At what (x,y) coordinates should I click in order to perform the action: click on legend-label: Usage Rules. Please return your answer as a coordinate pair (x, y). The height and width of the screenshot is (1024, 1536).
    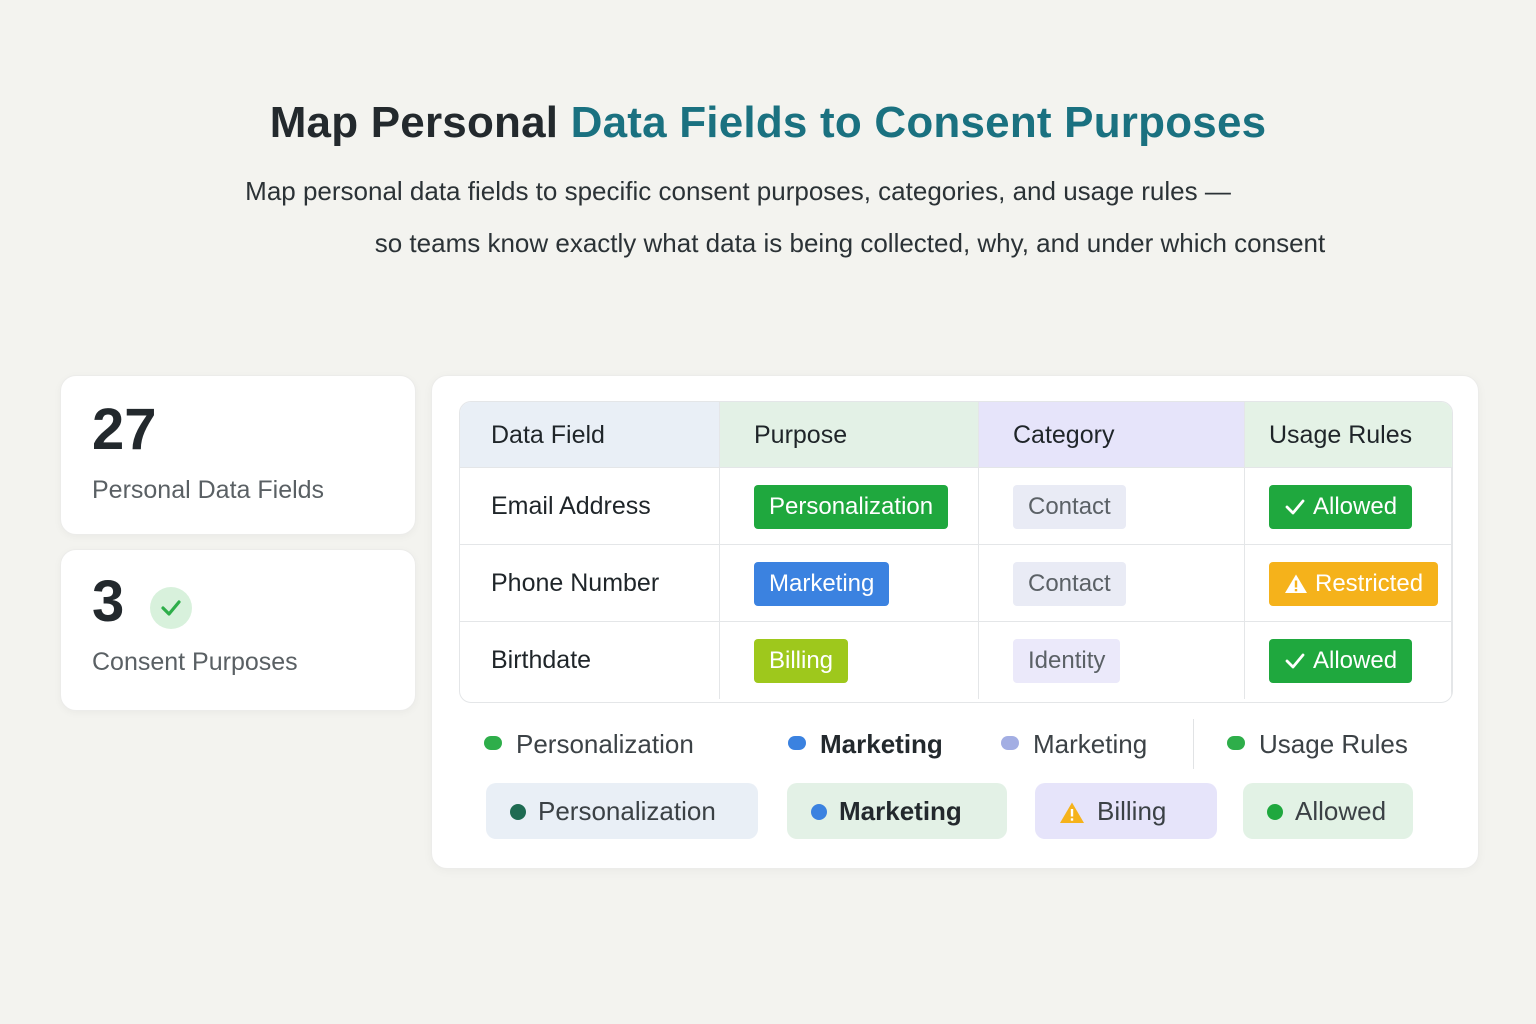
    Looking at the image, I should click on (1333, 744).